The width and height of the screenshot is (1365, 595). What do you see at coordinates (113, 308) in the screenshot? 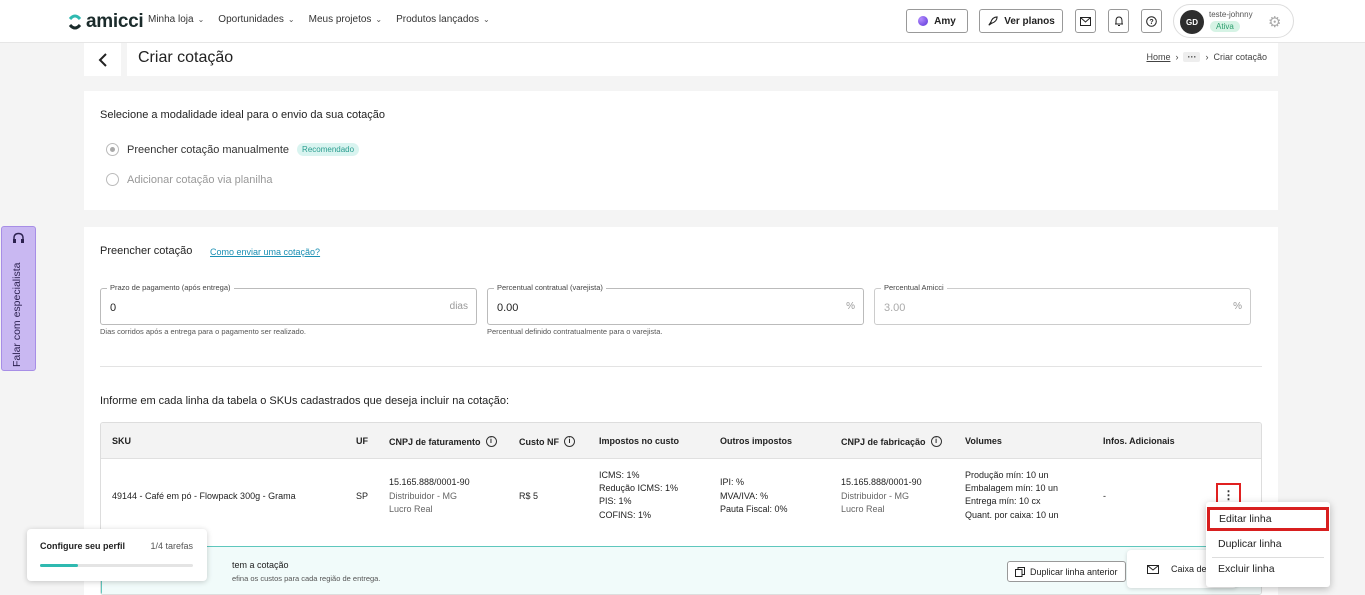
I see `field-value: 0` at bounding box center [113, 308].